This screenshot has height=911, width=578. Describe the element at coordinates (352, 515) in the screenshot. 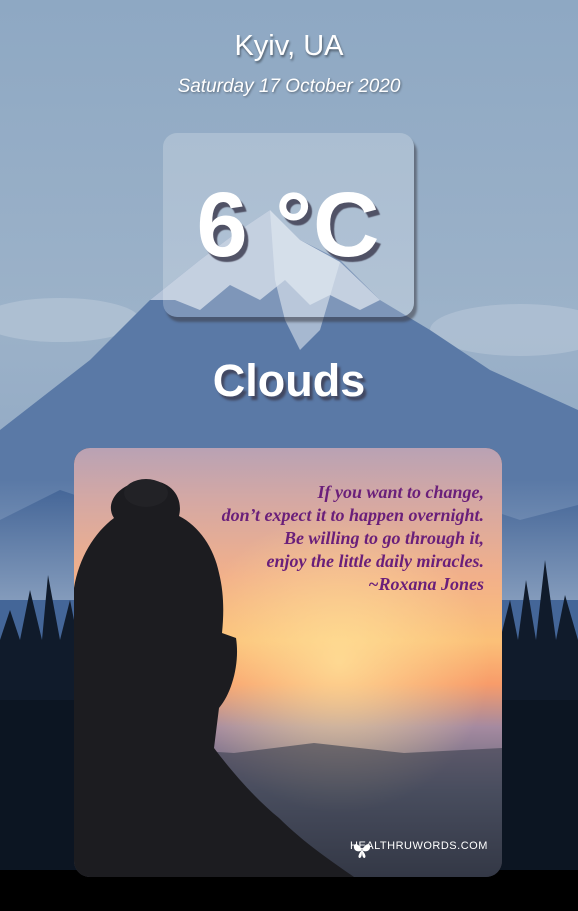

I see `quote-line: don’t expect it to happen overnight.` at that location.